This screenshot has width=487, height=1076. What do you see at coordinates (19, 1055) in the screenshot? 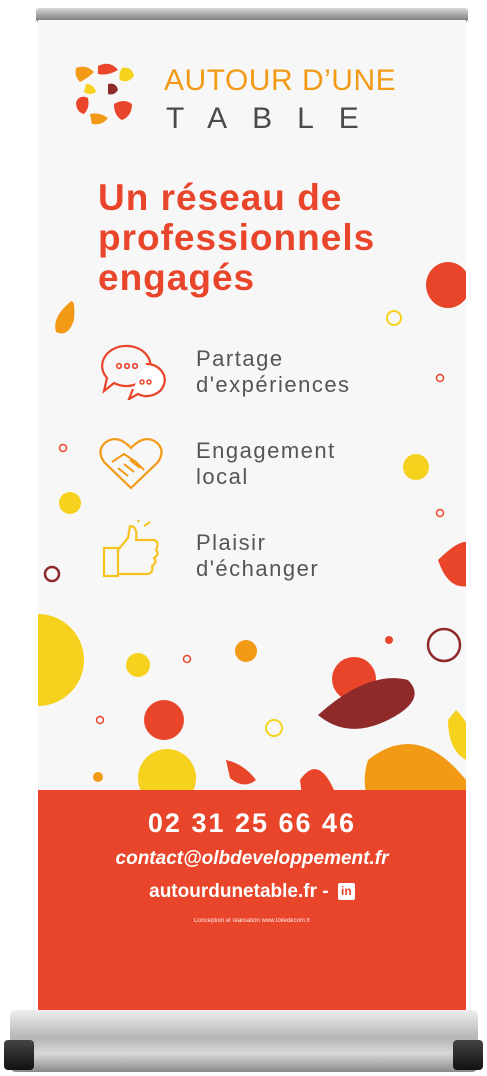
I see `base-foot-left` at bounding box center [19, 1055].